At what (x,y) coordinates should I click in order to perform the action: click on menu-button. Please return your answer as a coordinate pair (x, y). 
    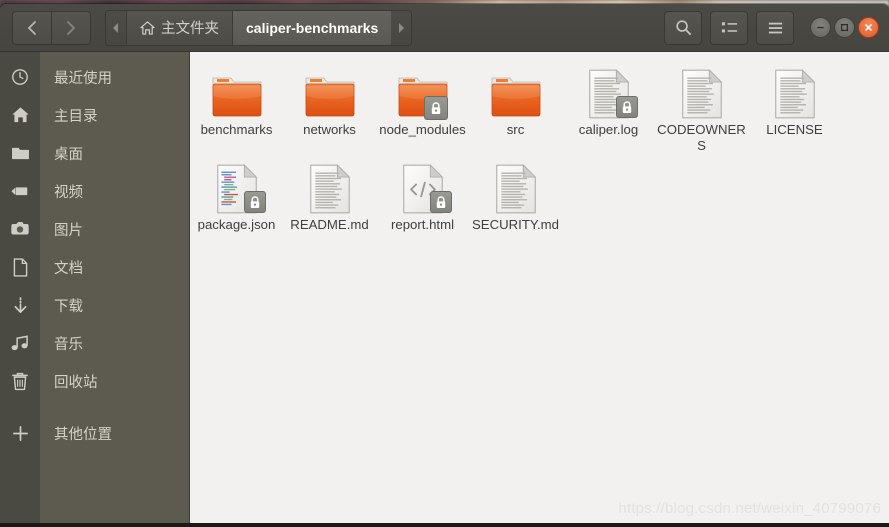
    Looking at the image, I should click on (775, 27).